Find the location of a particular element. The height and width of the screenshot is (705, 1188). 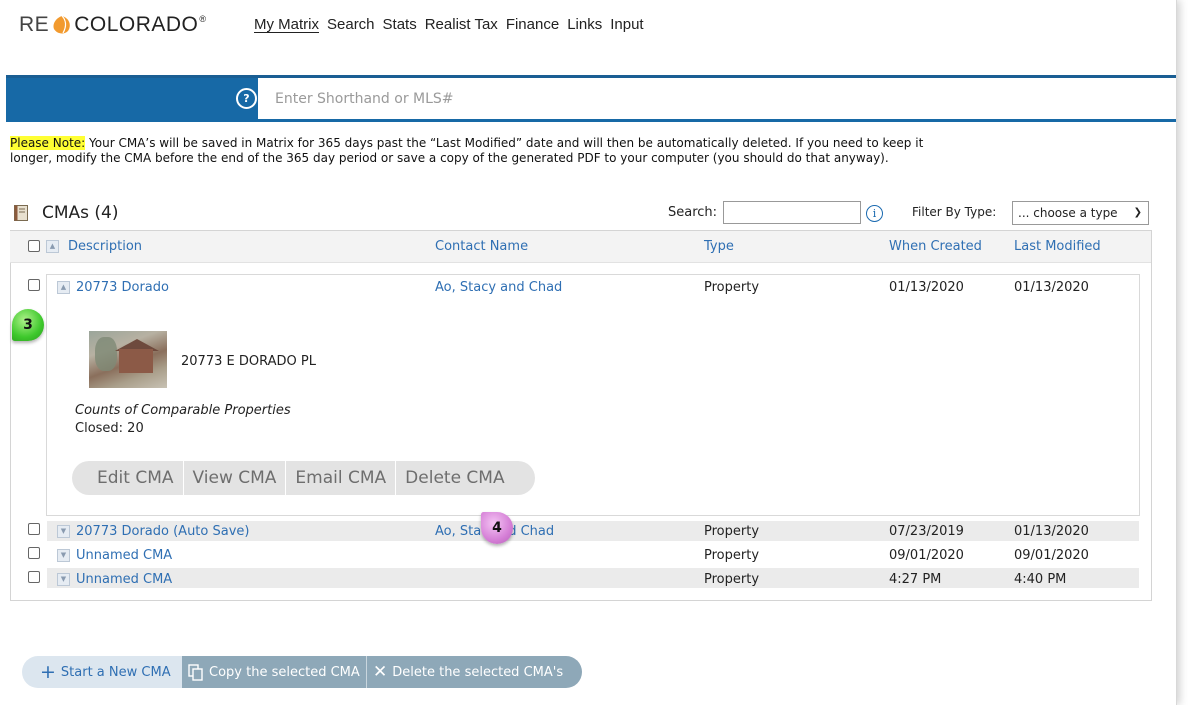

help-icon: ? is located at coordinates (246, 98).